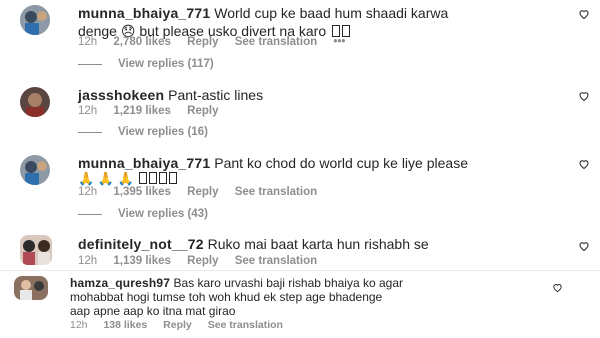 Image resolution: width=600 pixels, height=338 pixels. What do you see at coordinates (141, 244) in the screenshot?
I see `comment-username: definitely_not__72` at bounding box center [141, 244].